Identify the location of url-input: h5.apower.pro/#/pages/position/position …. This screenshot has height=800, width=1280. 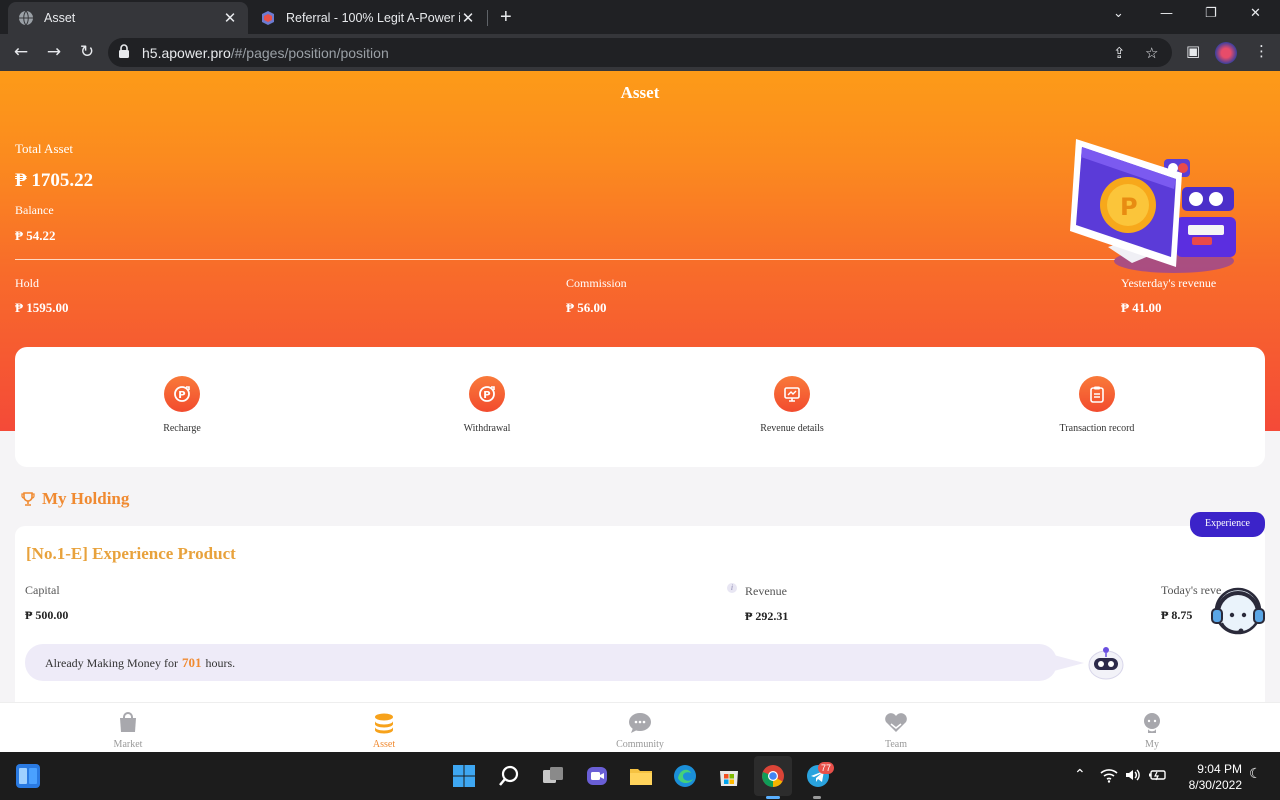
(640, 52).